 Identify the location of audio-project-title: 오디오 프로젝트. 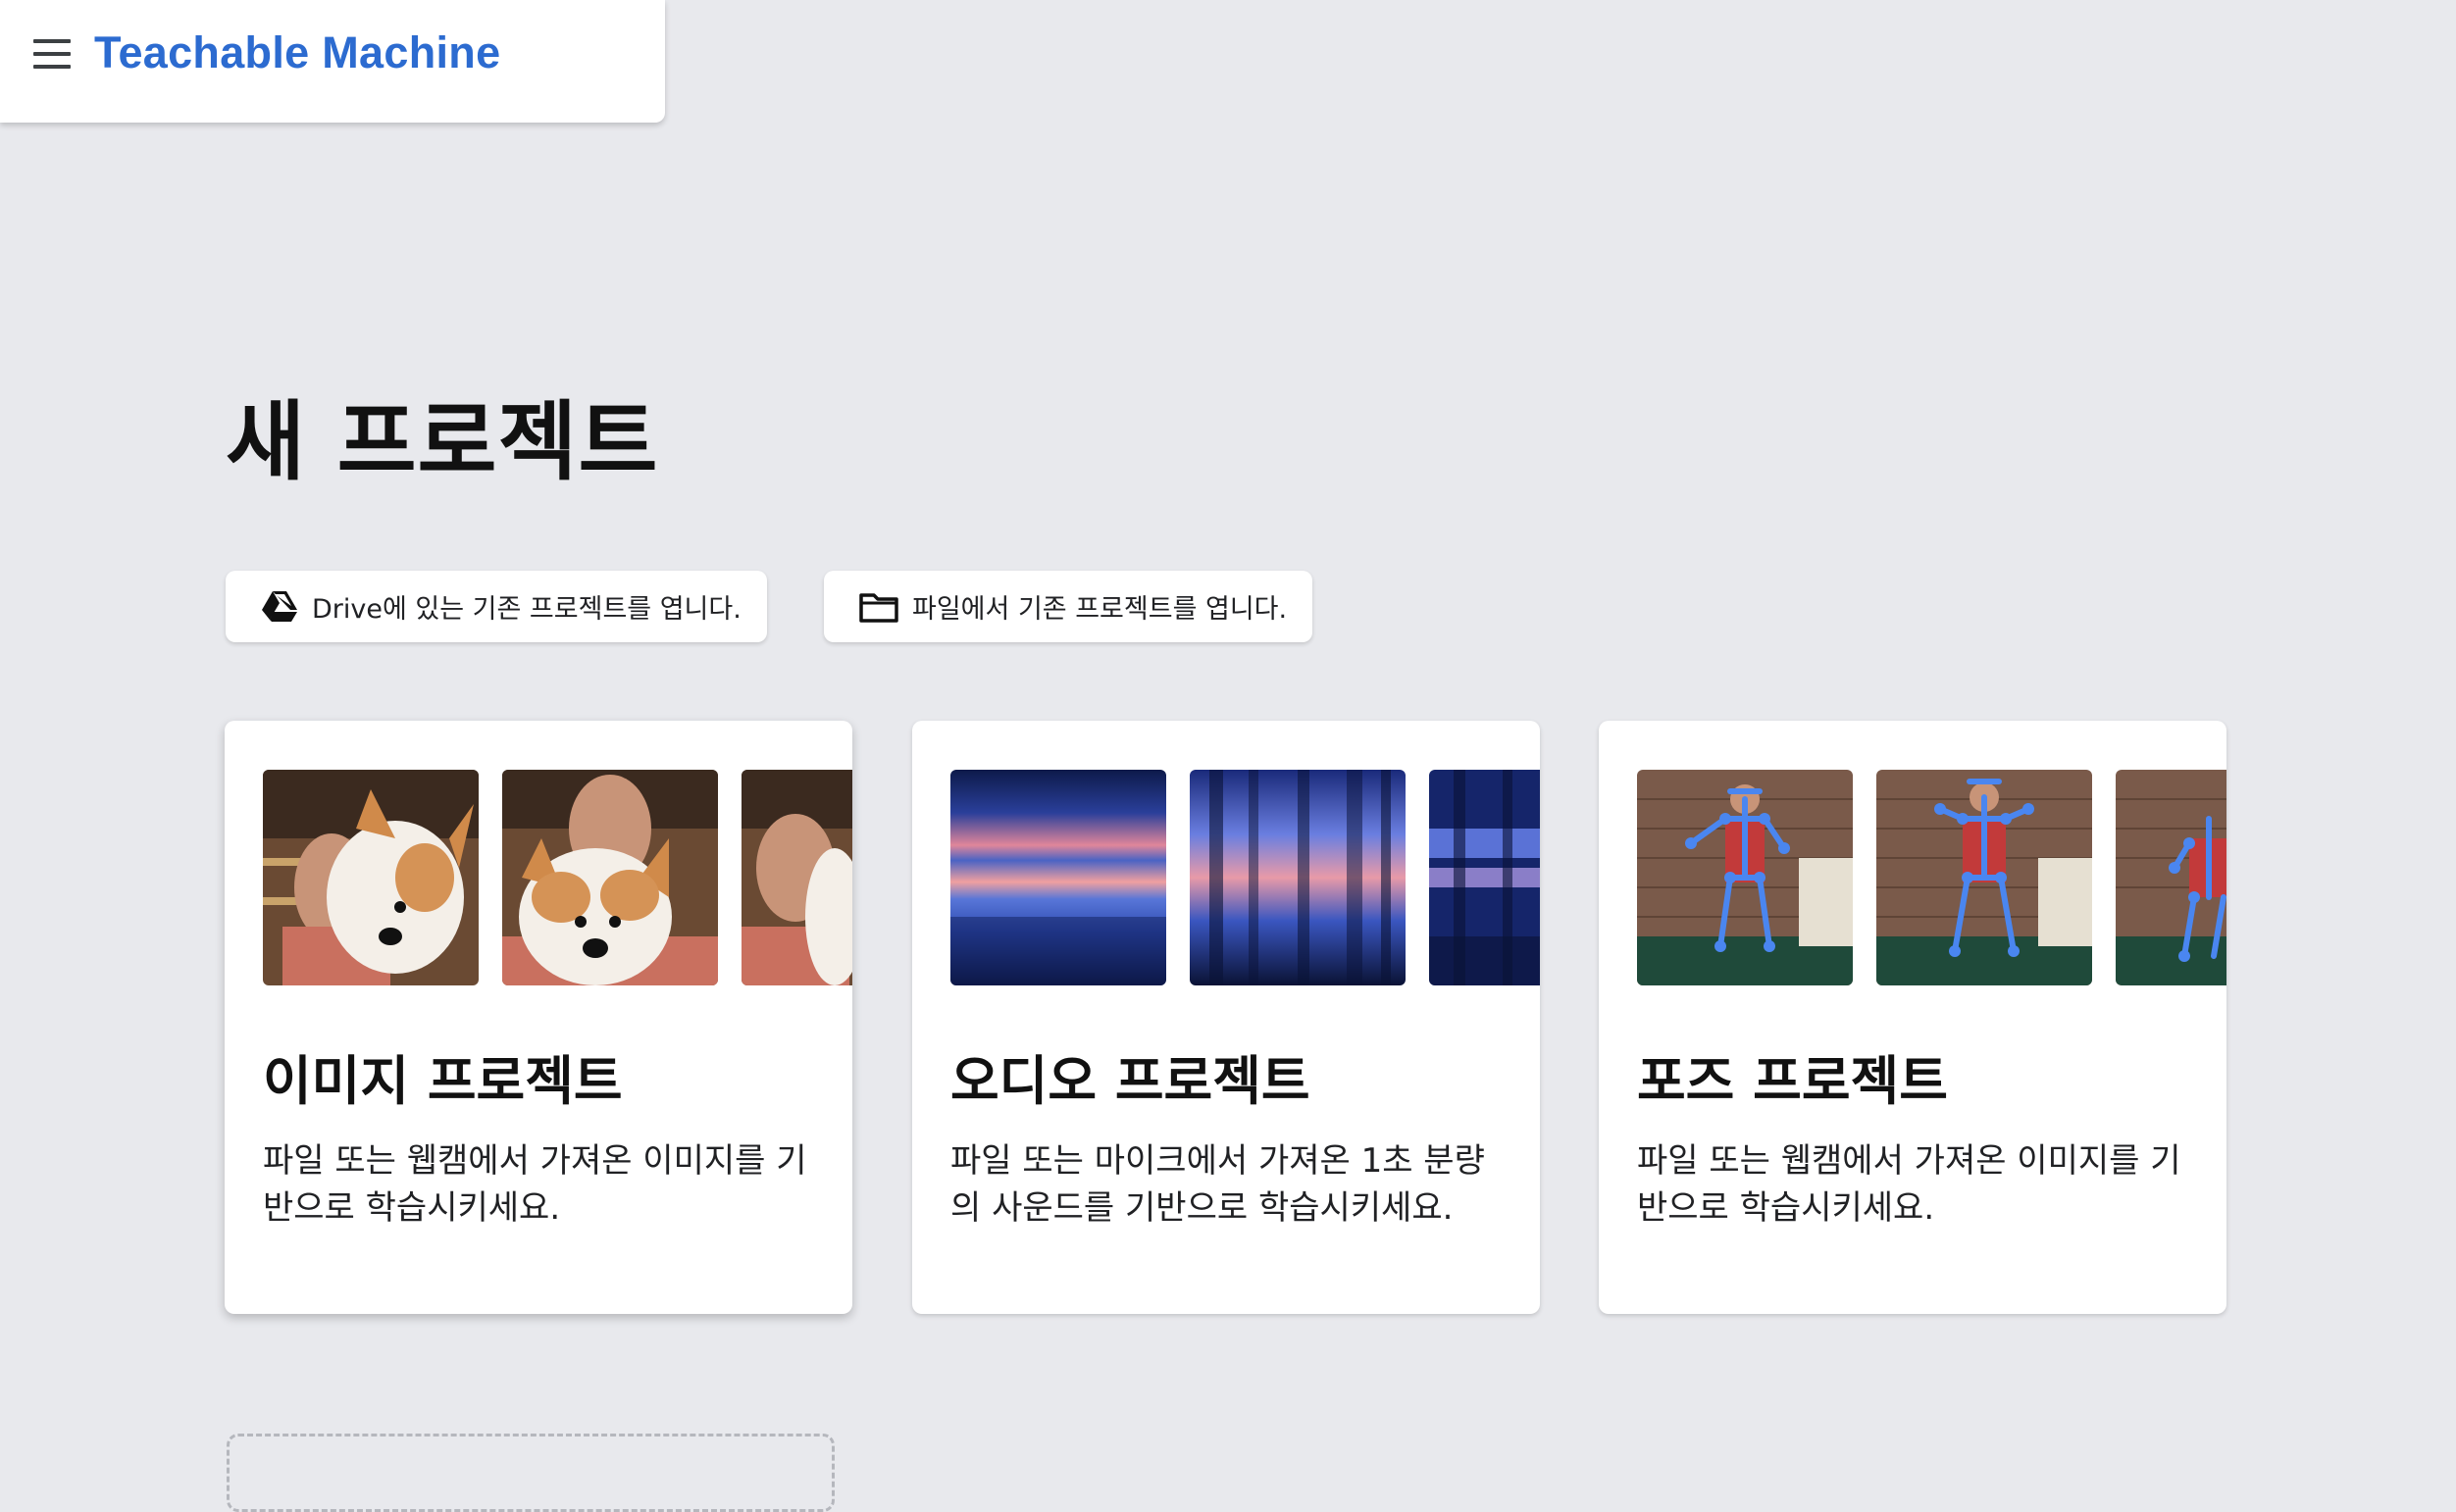
(1130, 1081).